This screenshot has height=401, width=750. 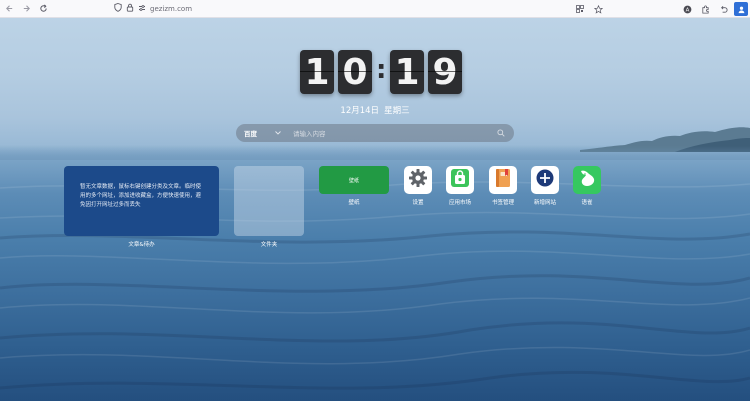 I want to click on search-bar: 百度 请输入内容, so click(x=375, y=133).